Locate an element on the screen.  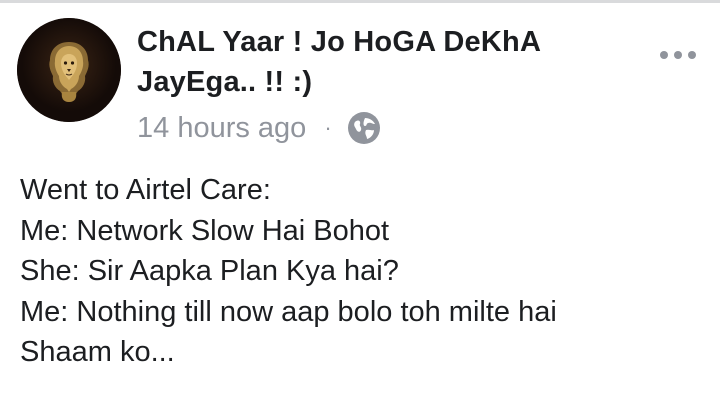
globe-icon is located at coordinates (364, 128).